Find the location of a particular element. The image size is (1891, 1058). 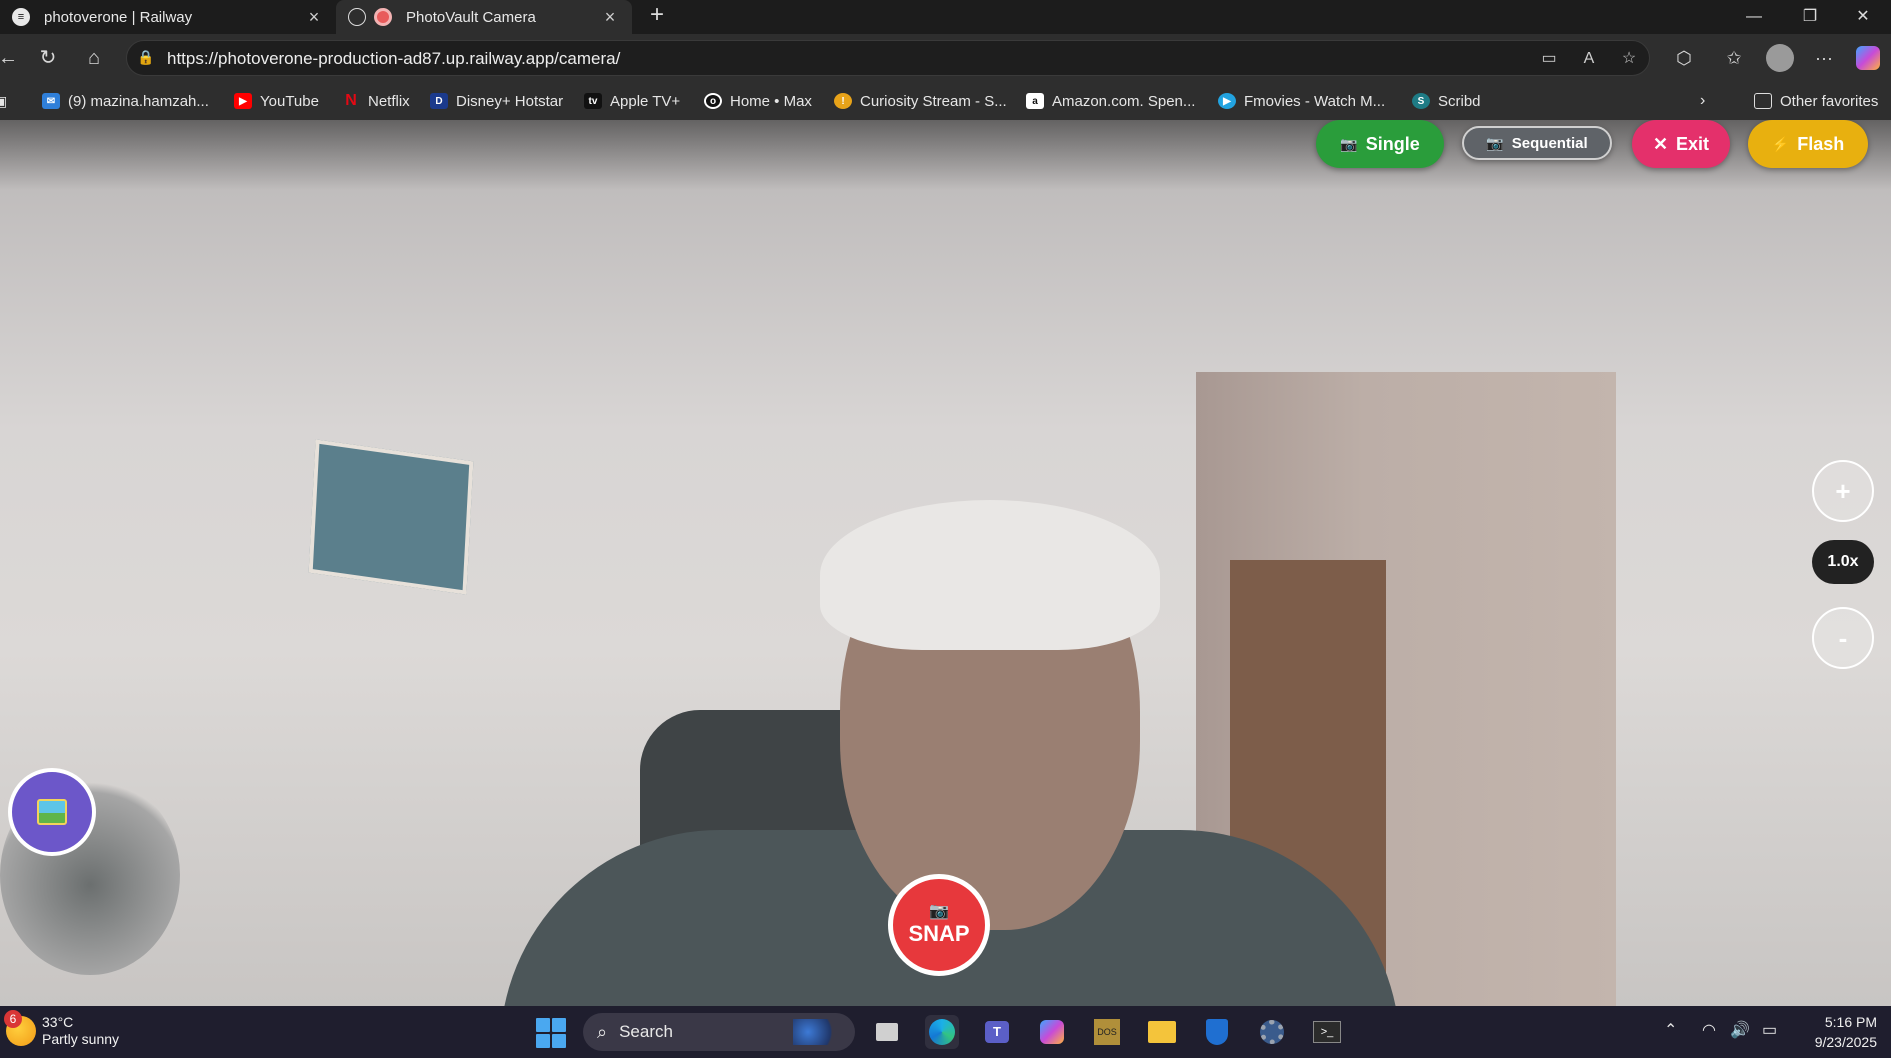

snap-button: 📷 SNAP is located at coordinates (939, 925).